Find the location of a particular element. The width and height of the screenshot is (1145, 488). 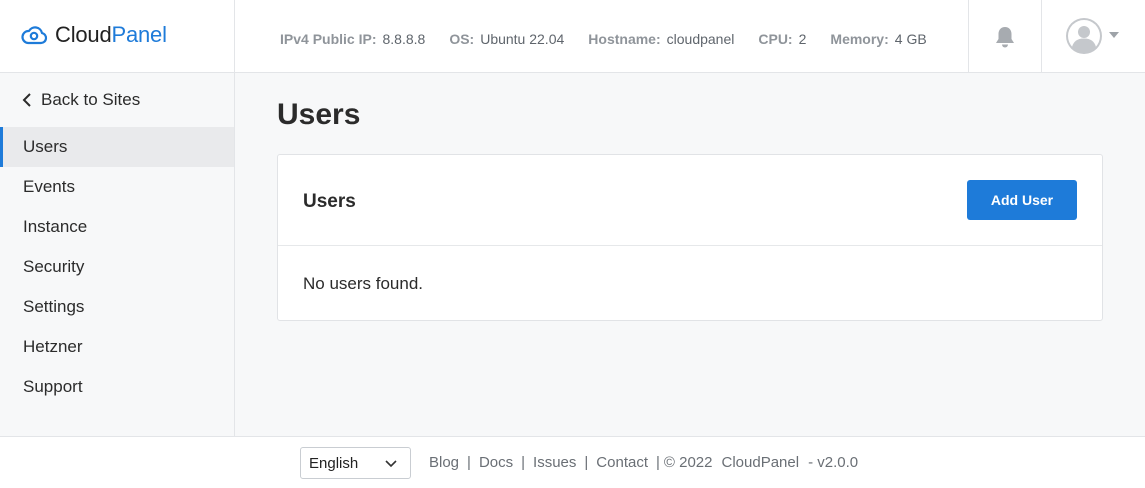

language-value: English is located at coordinates (334, 463).